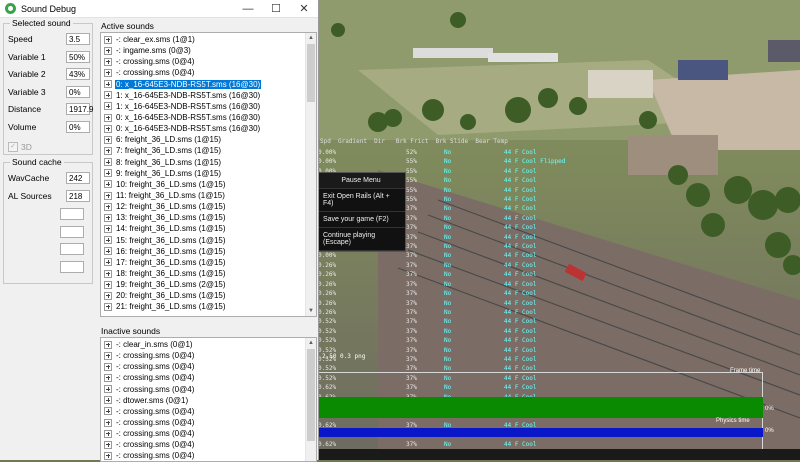 The height and width of the screenshot is (462, 800). I want to click on tree-item: 21: freight_36_LD.sms (1@15), so click(208, 306).